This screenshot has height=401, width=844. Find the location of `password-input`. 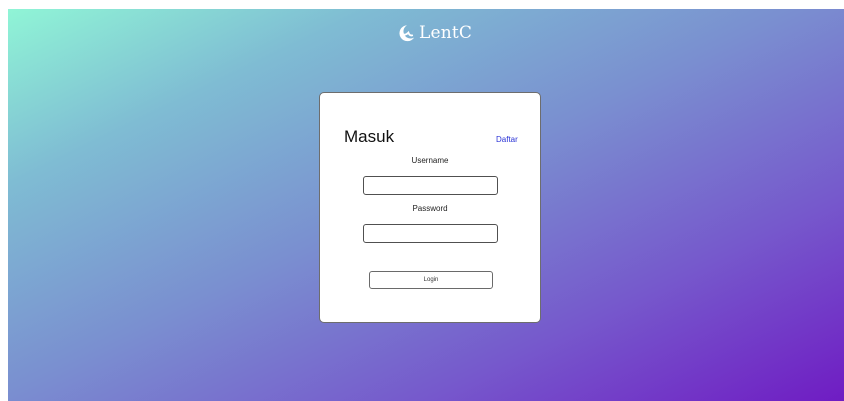

password-input is located at coordinates (430, 233).